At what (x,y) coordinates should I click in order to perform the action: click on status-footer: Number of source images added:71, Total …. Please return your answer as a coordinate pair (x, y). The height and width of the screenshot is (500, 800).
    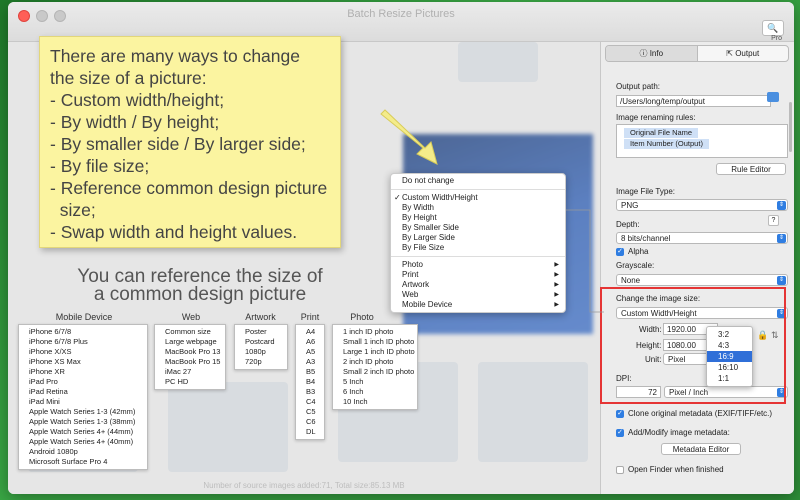
    Looking at the image, I should click on (304, 485).